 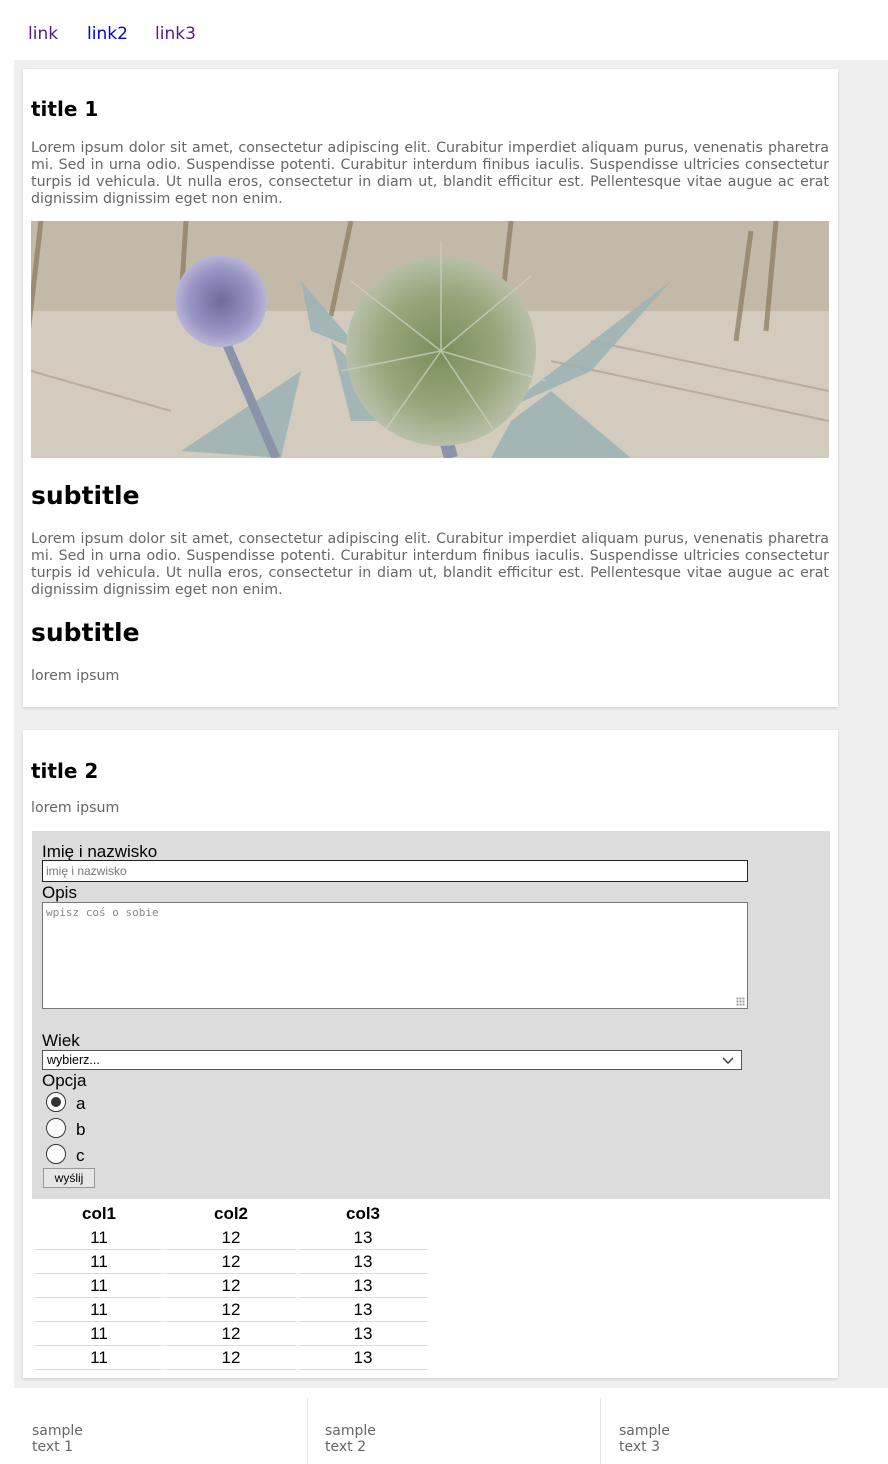 I want to click on section-small-text: lorem ipsum, so click(x=75, y=676).